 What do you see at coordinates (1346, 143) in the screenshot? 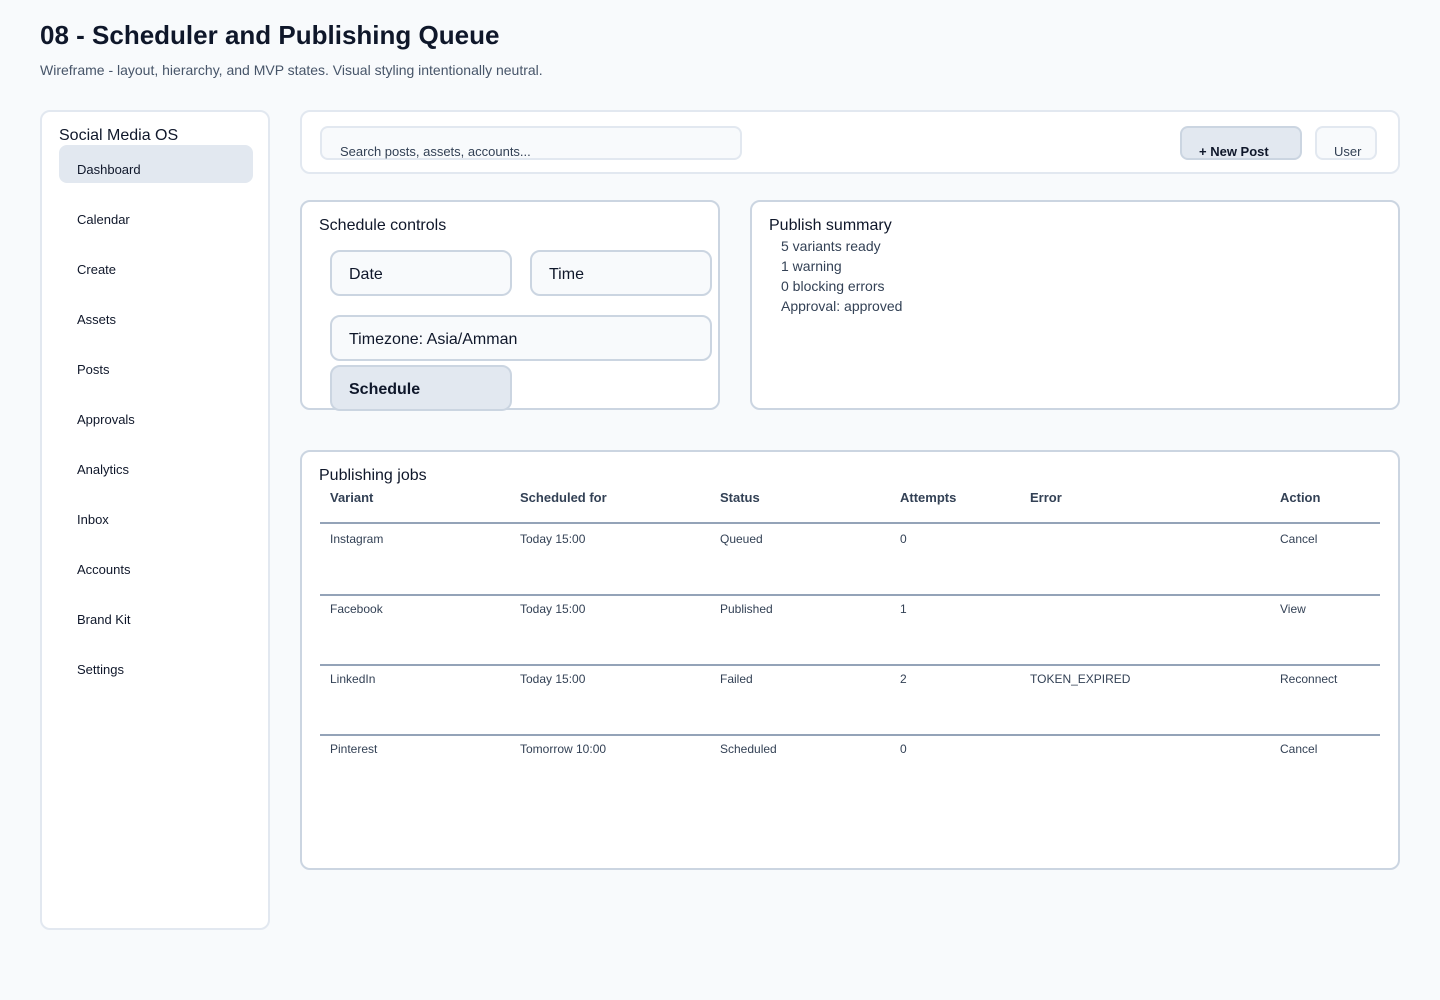
I see `user-menu-button: User` at bounding box center [1346, 143].